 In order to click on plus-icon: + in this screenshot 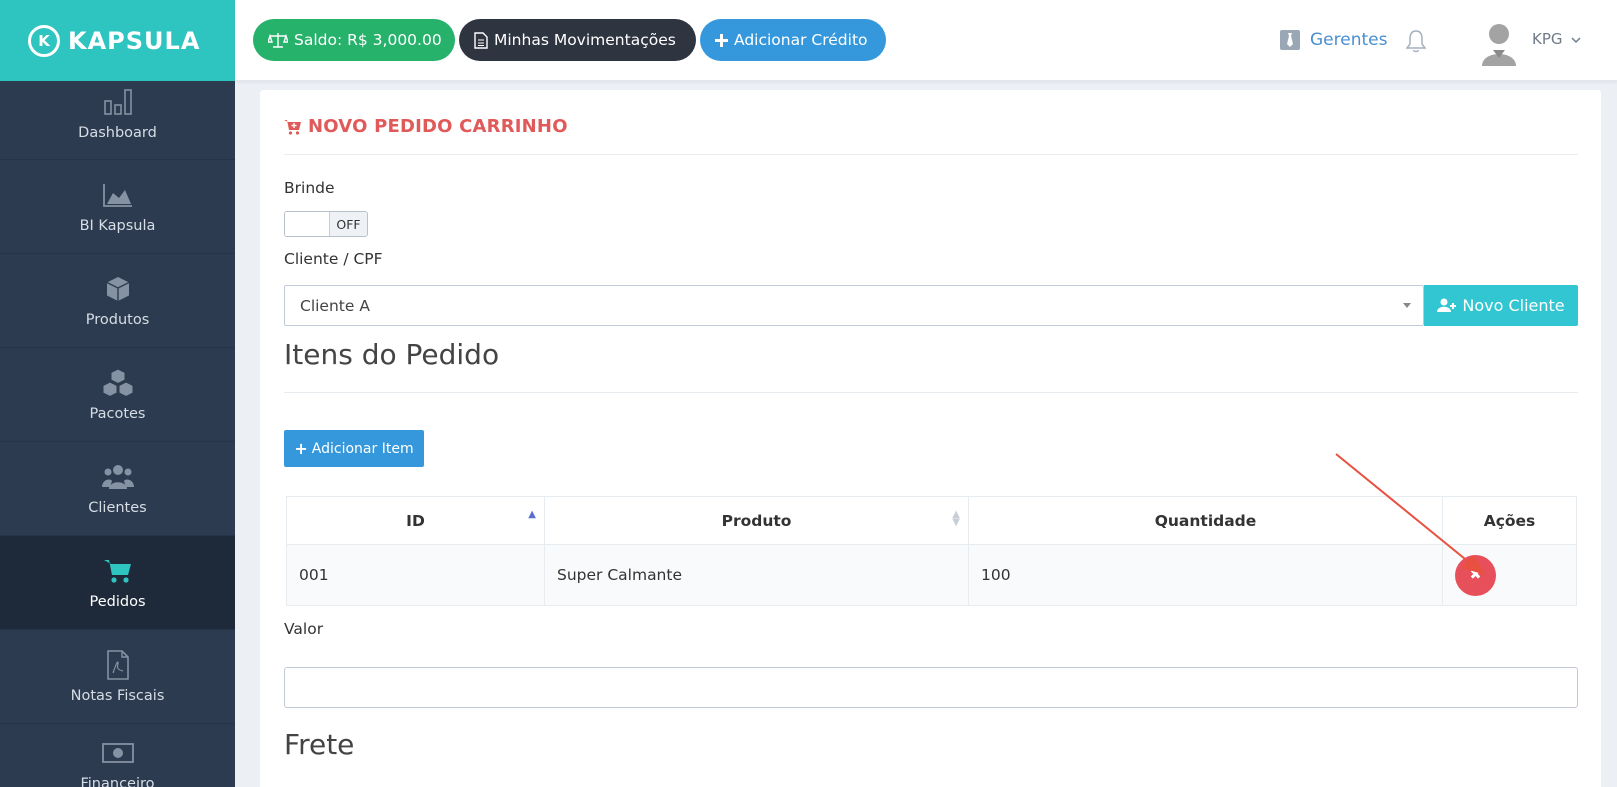, I will do `click(301, 448)`.